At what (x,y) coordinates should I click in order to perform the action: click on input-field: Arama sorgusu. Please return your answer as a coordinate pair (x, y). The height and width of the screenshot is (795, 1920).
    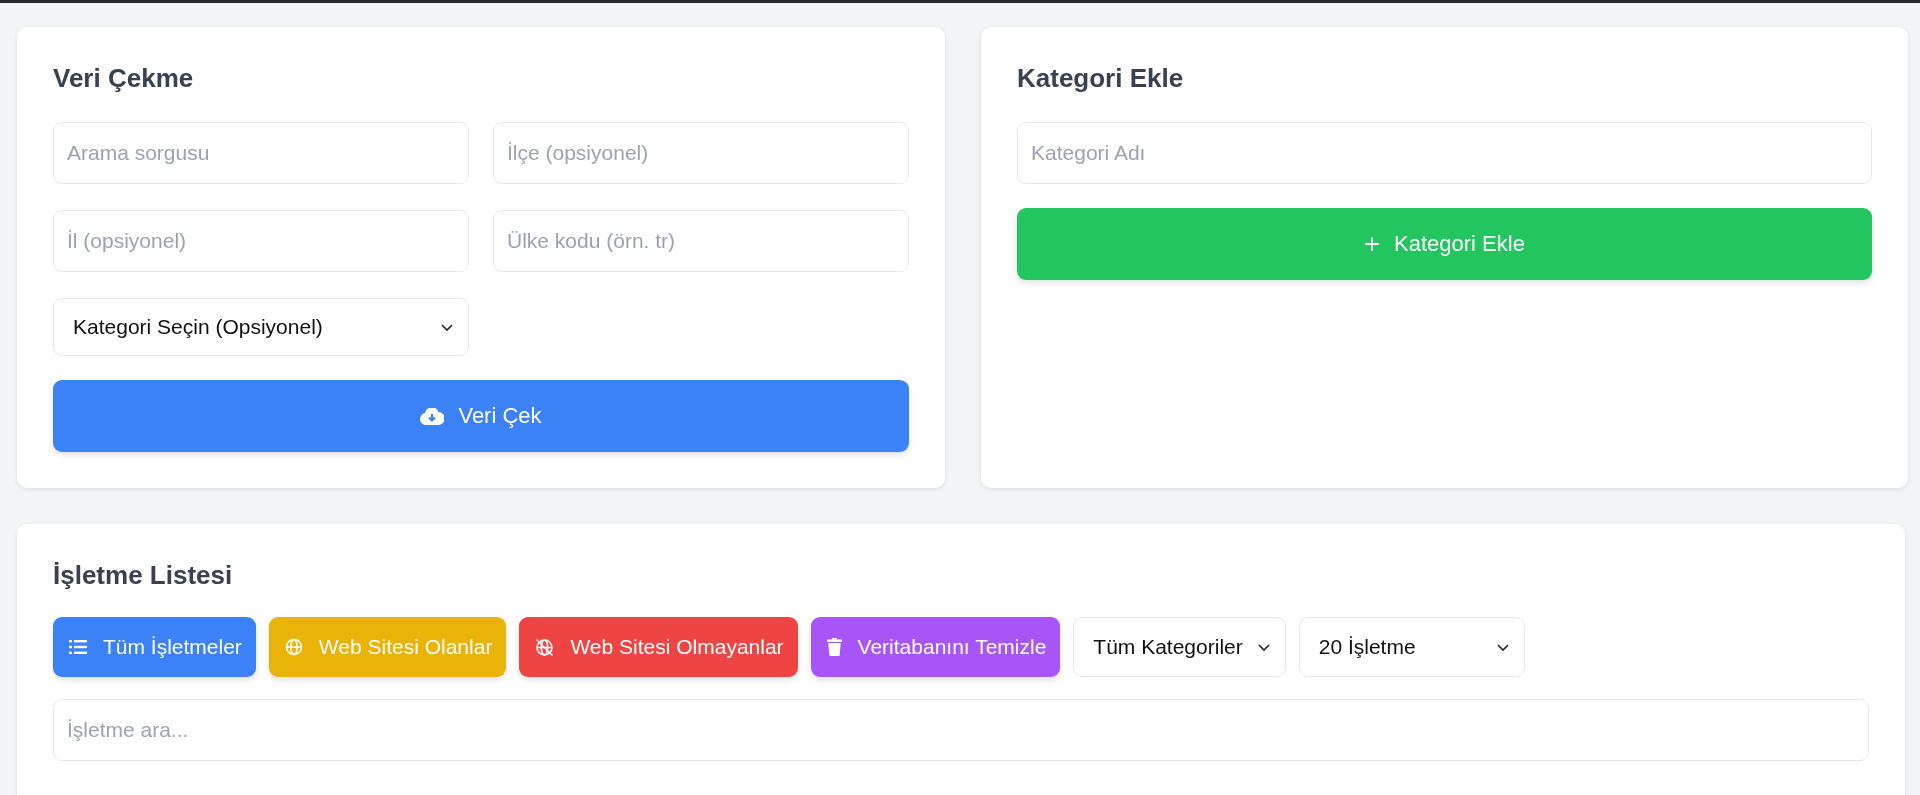
    Looking at the image, I should click on (261, 153).